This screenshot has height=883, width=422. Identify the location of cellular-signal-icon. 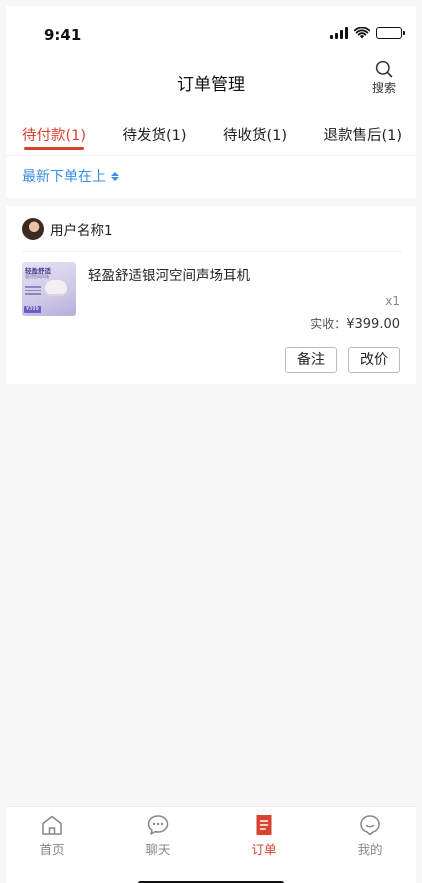
(339, 33).